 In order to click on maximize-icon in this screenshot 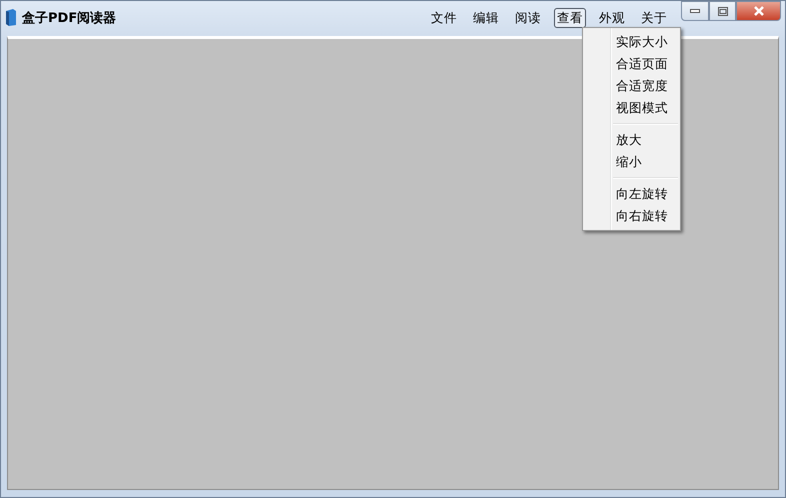, I will do `click(723, 11)`.